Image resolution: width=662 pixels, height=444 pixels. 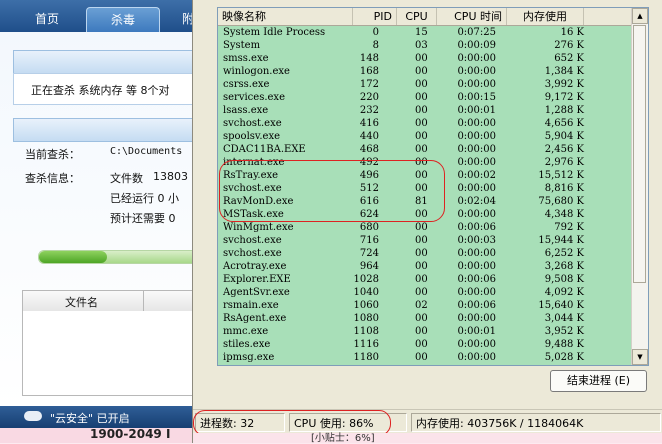 I want to click on process-pid: 1180, so click(x=366, y=357).